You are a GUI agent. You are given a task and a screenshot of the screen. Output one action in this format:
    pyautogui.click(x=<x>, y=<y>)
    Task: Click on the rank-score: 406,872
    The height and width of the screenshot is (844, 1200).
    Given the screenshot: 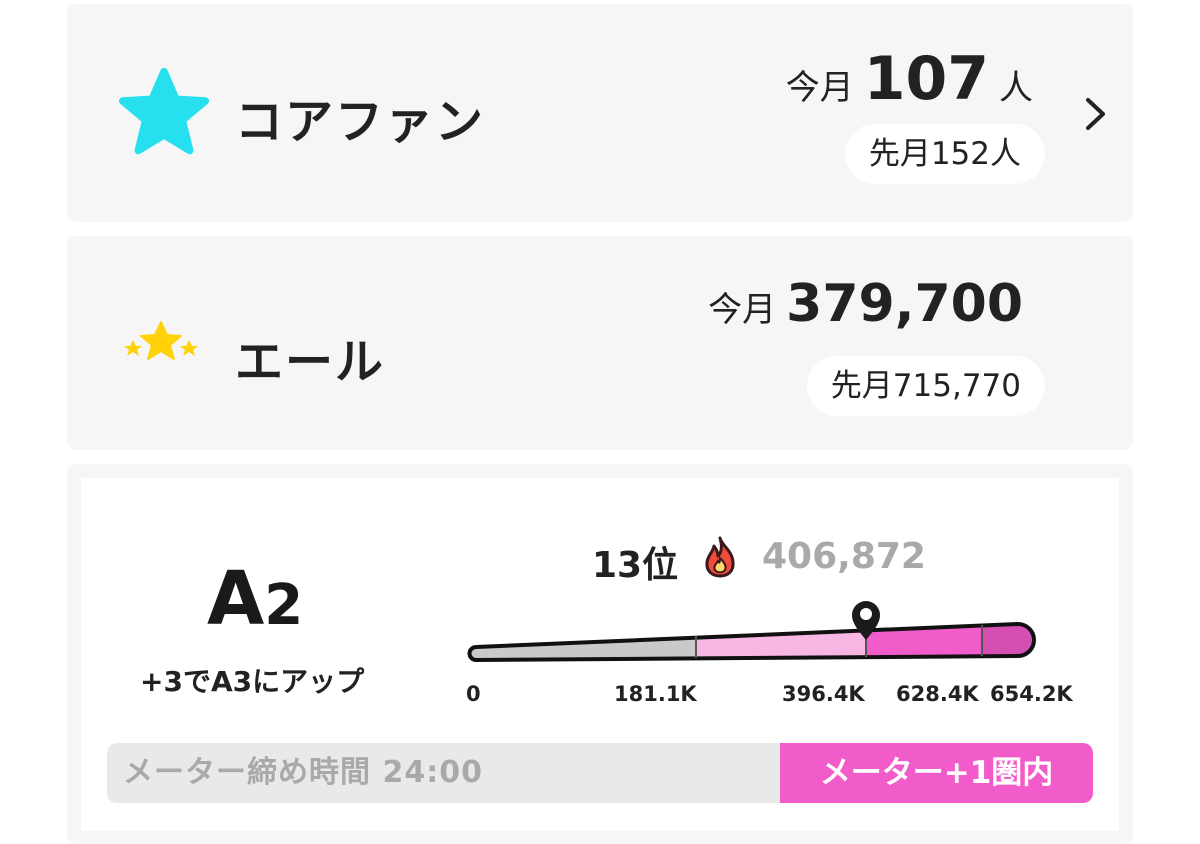 What is the action you would take?
    pyautogui.click(x=844, y=556)
    